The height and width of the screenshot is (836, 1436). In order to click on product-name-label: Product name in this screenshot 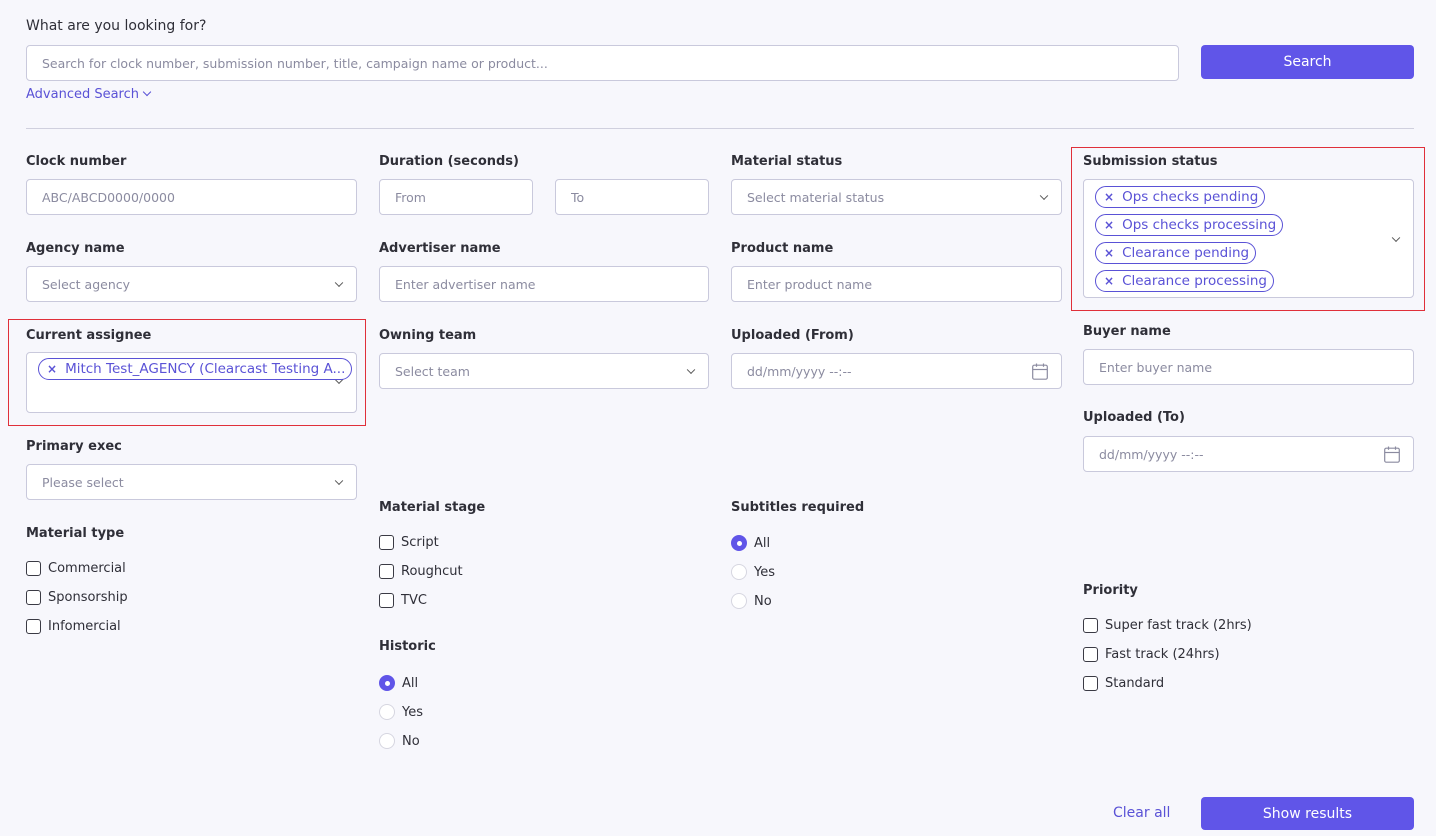, I will do `click(782, 248)`.